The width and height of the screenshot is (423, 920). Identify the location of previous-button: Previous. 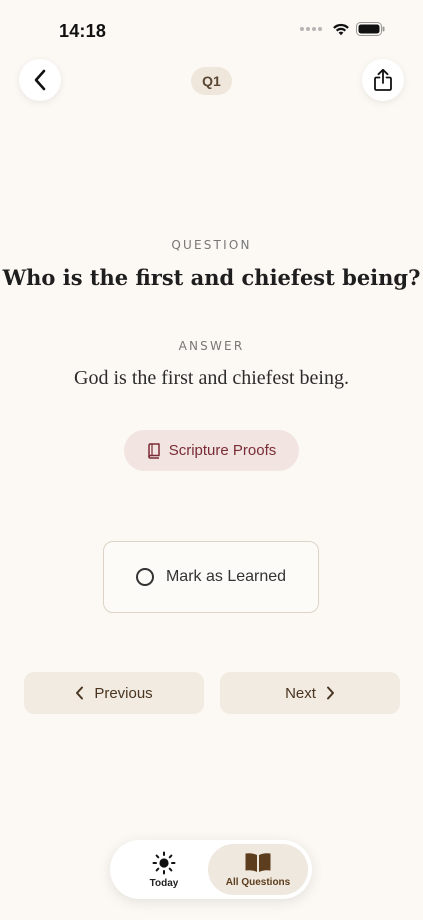
(114, 693).